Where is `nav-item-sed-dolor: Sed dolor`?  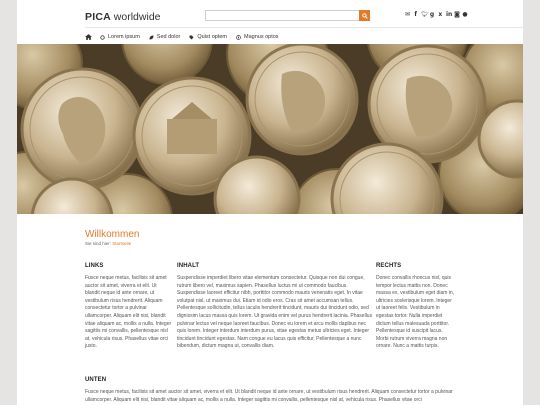
nav-item-sed-dolor: Sed dolor is located at coordinates (165, 37).